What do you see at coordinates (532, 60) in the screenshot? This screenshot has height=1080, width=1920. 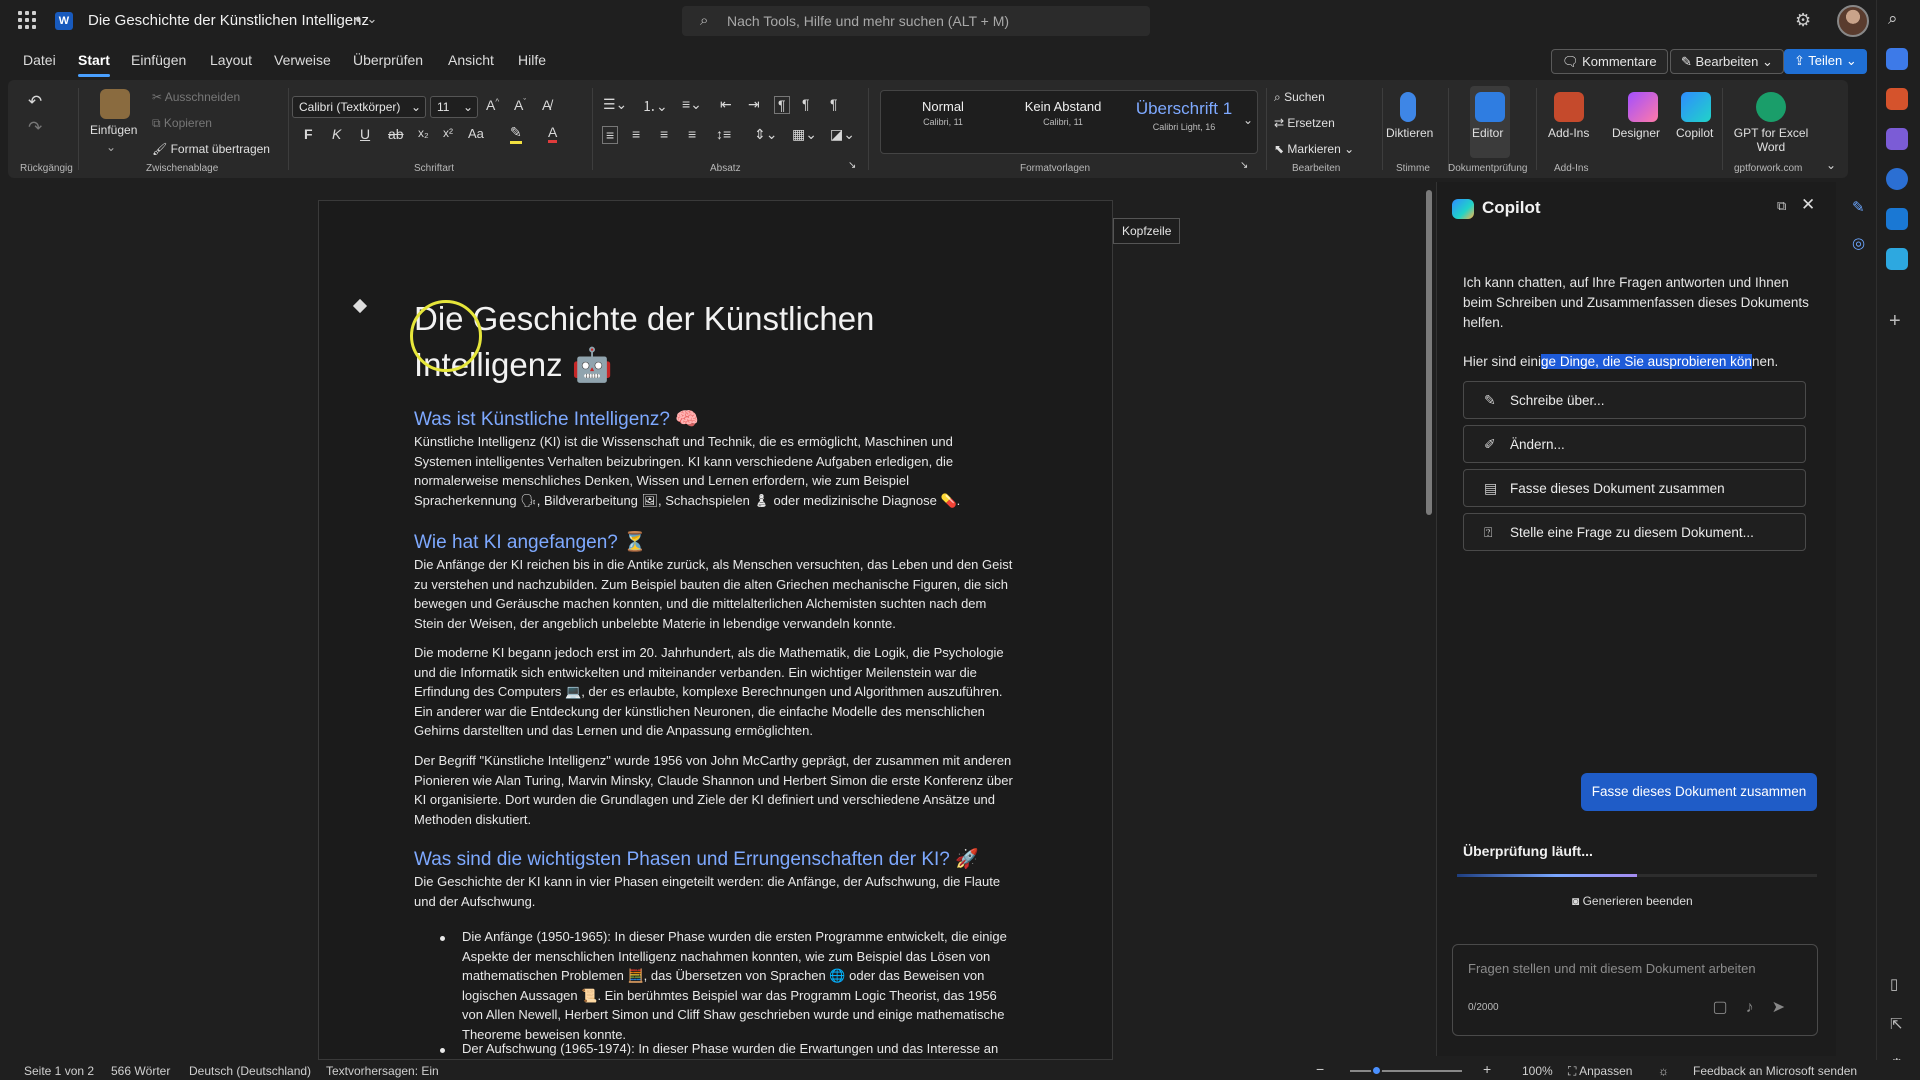 I see `tab-hilfe: Hilfe` at bounding box center [532, 60].